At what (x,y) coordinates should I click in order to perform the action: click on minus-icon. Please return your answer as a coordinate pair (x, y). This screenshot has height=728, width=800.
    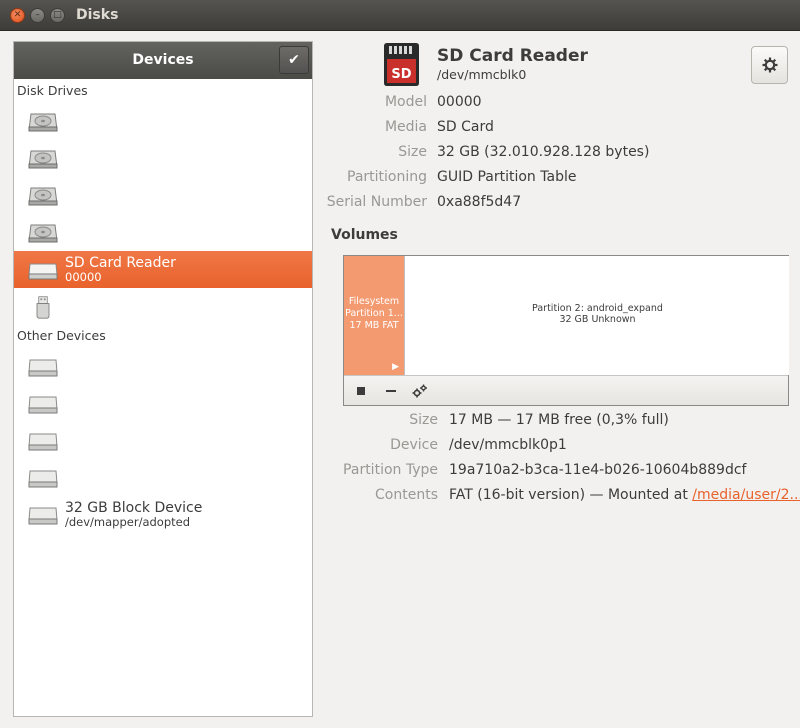
    Looking at the image, I should click on (391, 391).